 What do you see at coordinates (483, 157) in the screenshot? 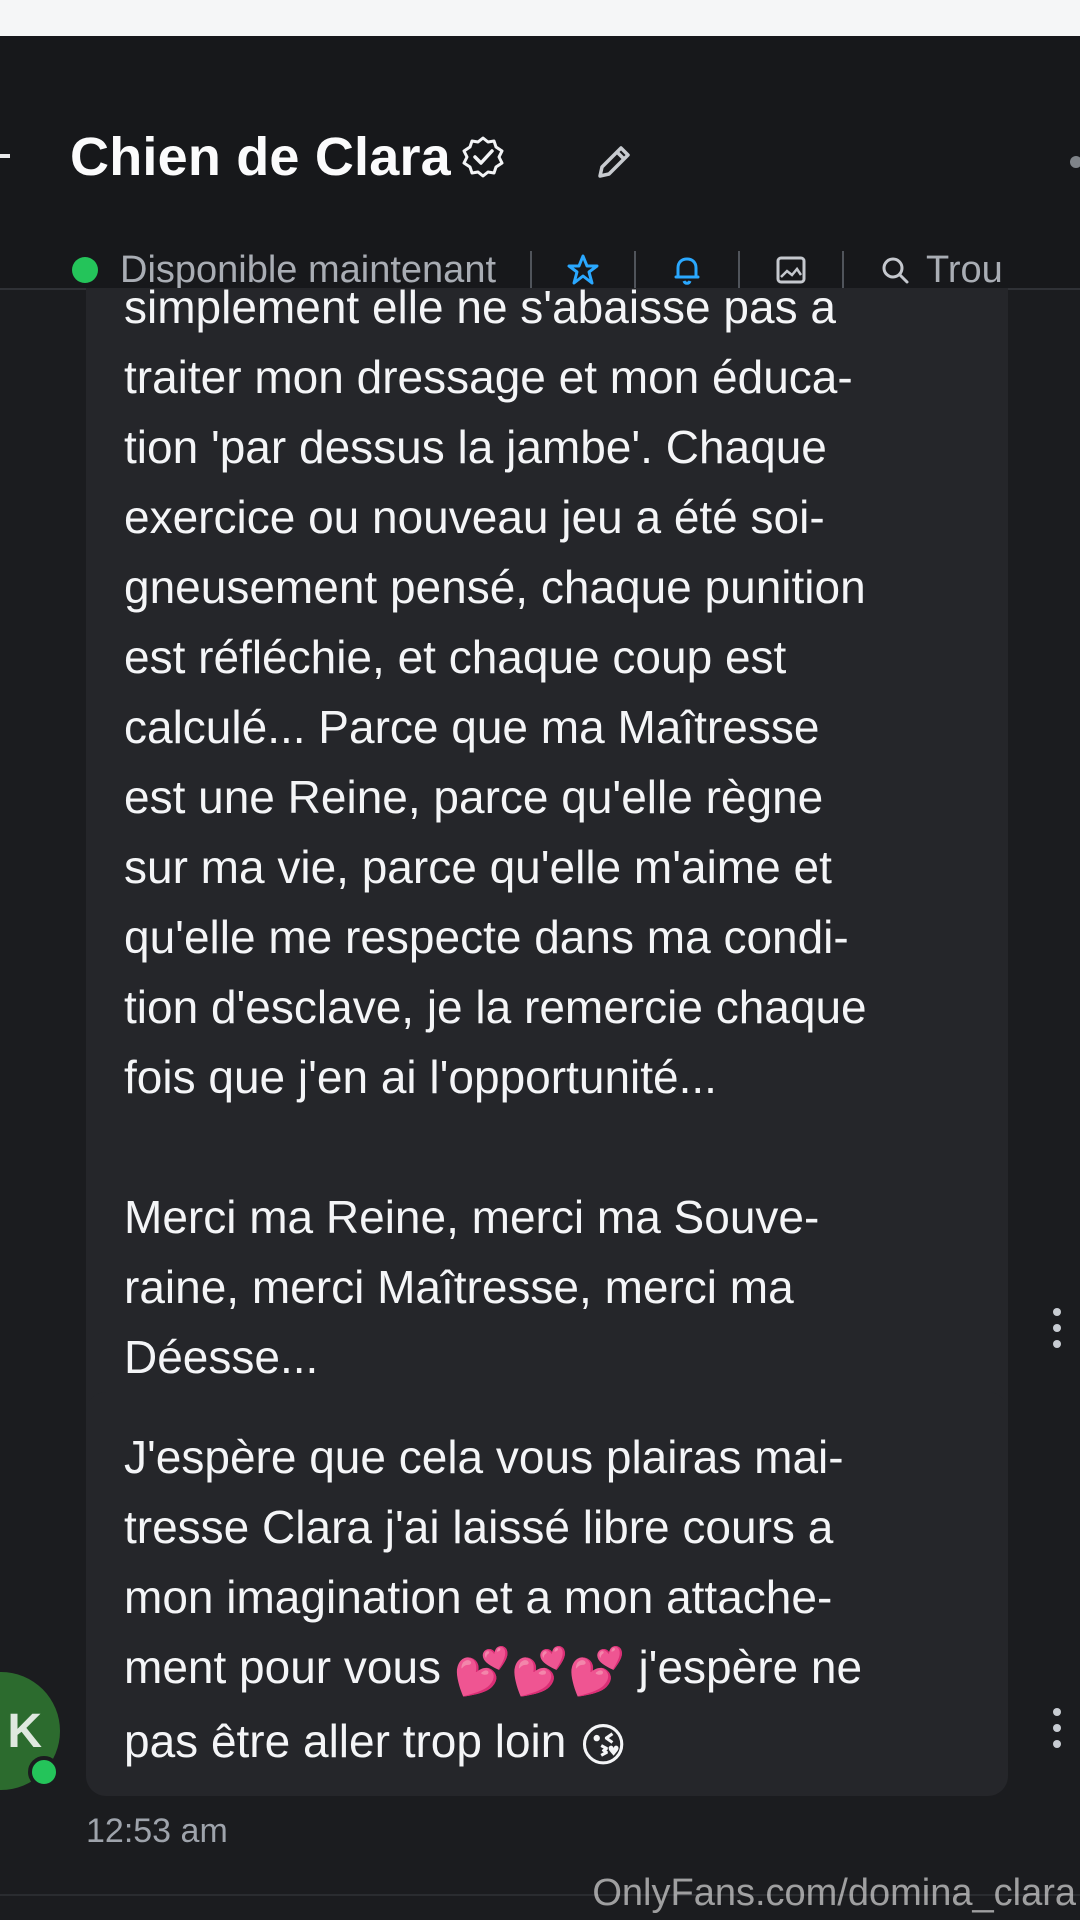
I see `verified-badge-icon` at bounding box center [483, 157].